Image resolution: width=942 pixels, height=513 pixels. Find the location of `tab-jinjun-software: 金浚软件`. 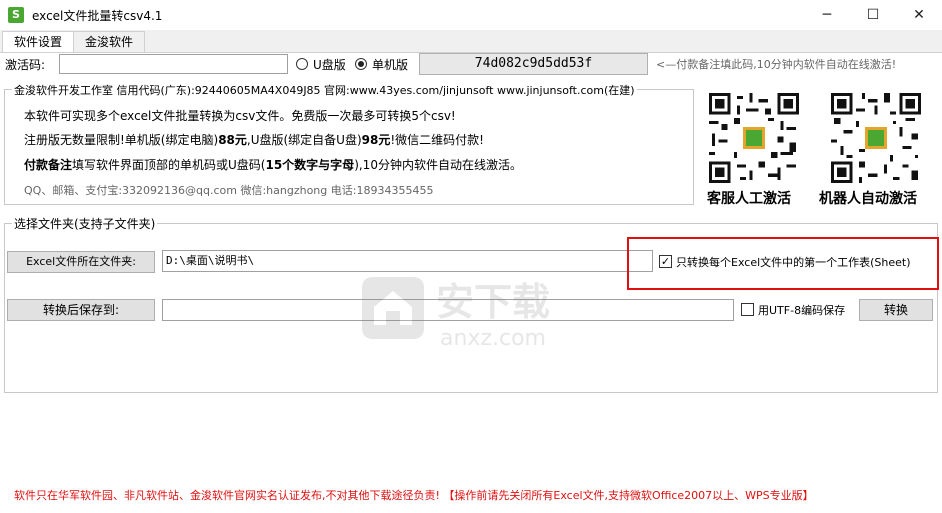

tab-jinjun-software: 金浚软件 is located at coordinates (109, 41).